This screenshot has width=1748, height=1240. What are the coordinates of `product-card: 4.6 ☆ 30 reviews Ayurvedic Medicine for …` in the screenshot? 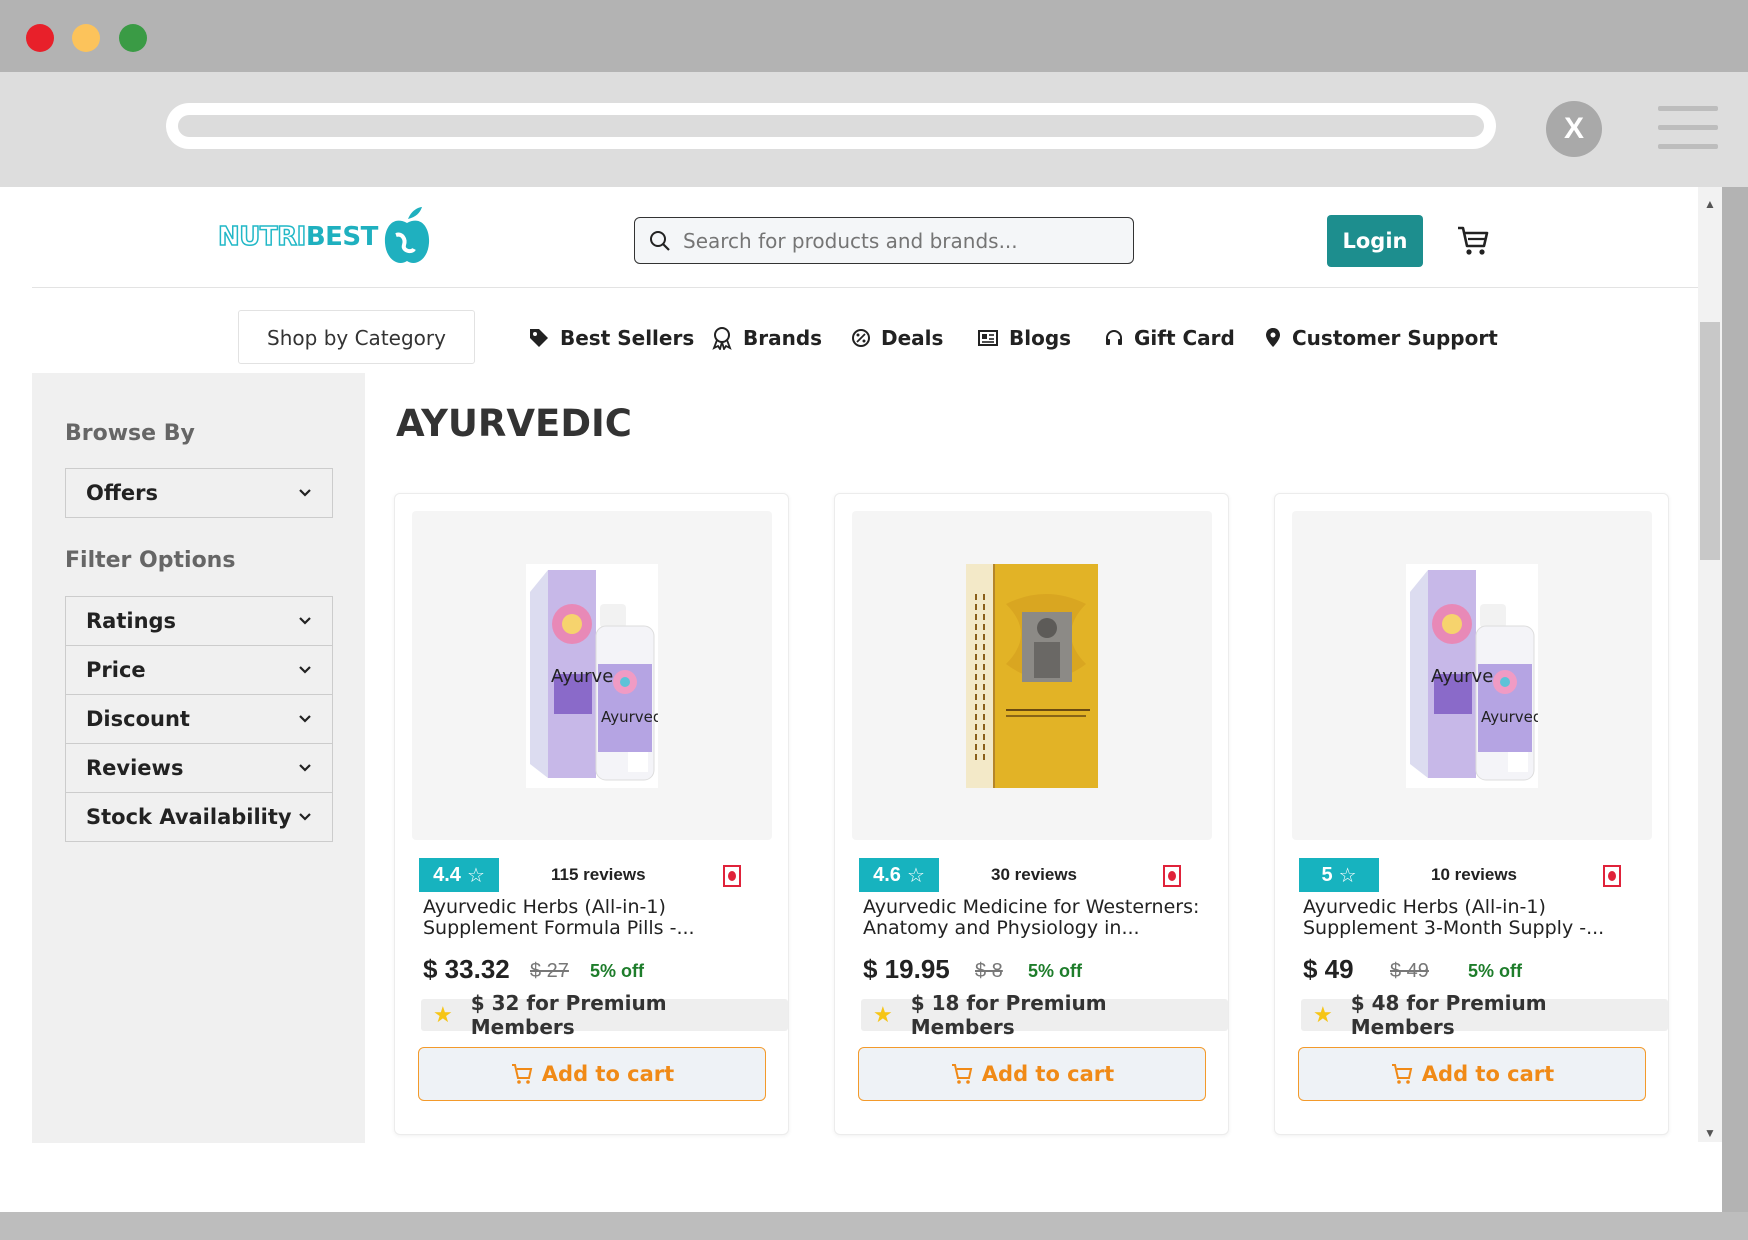 It's located at (1031, 814).